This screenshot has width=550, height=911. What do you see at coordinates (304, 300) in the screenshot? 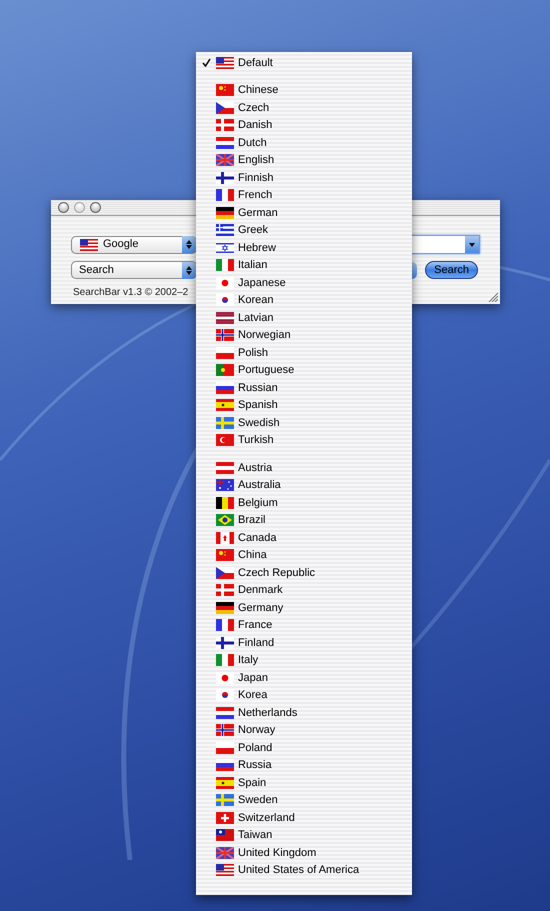
I see `menu-item: Korean` at bounding box center [304, 300].